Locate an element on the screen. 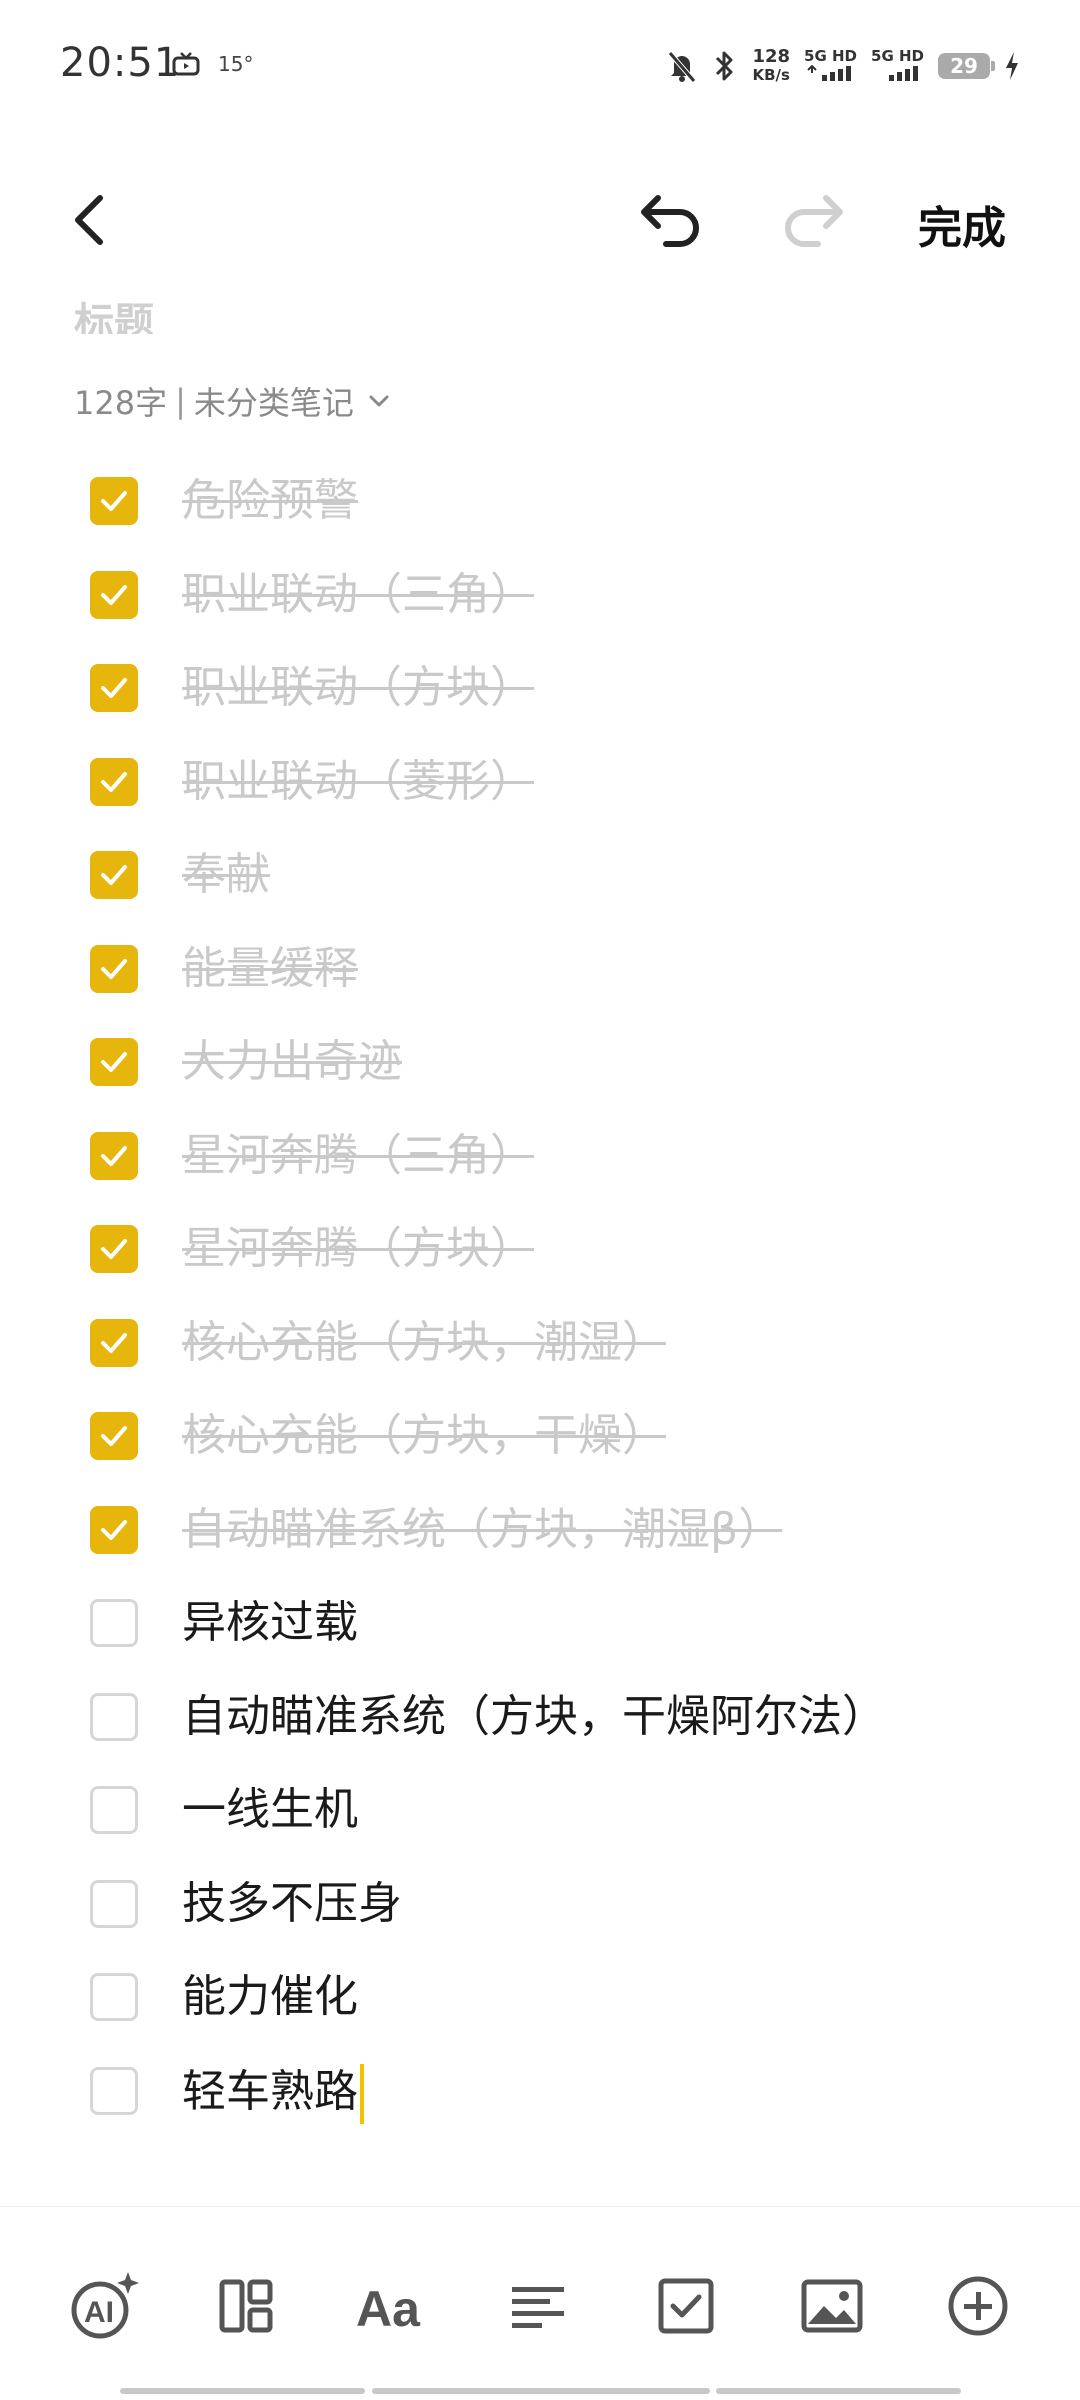 The image size is (1080, 2400). checklist-item-text: 大力出奇迹 is located at coordinates (292, 1062).